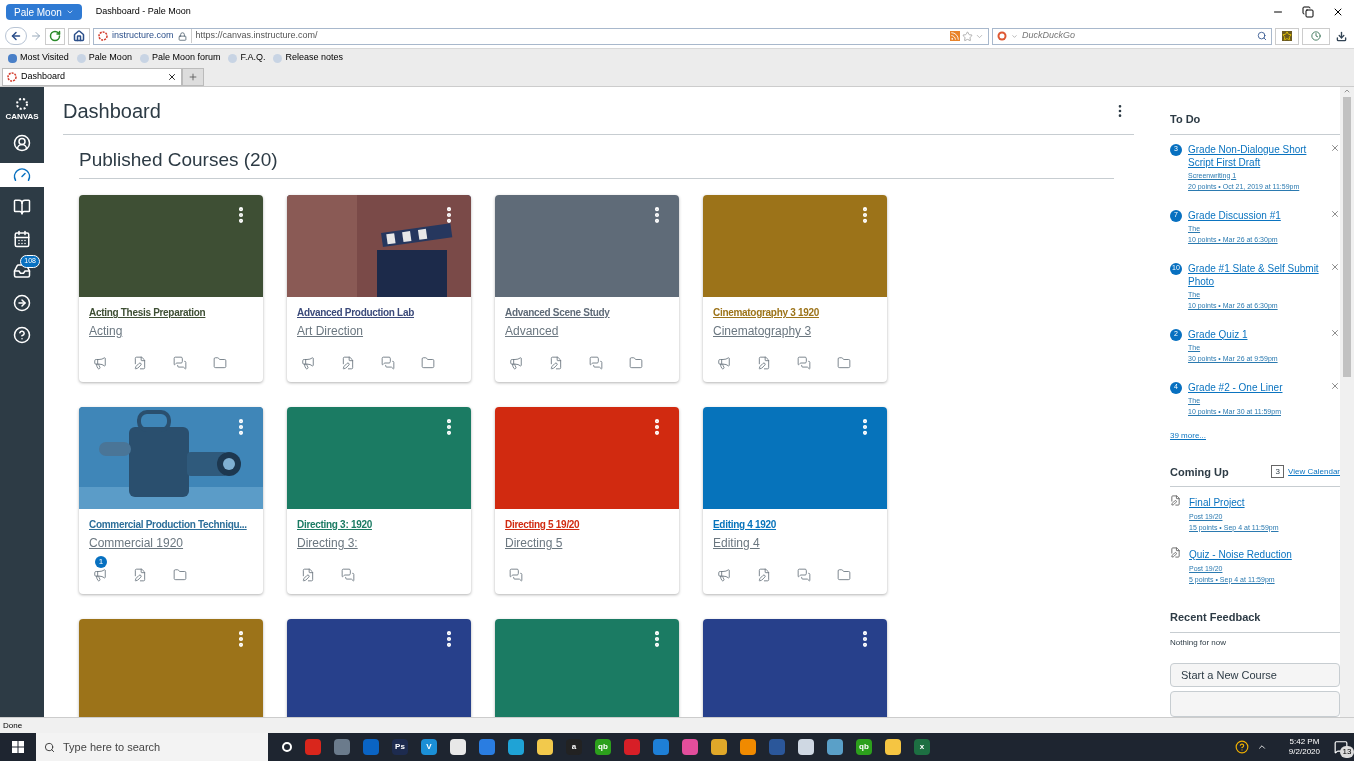  What do you see at coordinates (171, 331) in the screenshot?
I see `course-code-link: Acting` at bounding box center [171, 331].